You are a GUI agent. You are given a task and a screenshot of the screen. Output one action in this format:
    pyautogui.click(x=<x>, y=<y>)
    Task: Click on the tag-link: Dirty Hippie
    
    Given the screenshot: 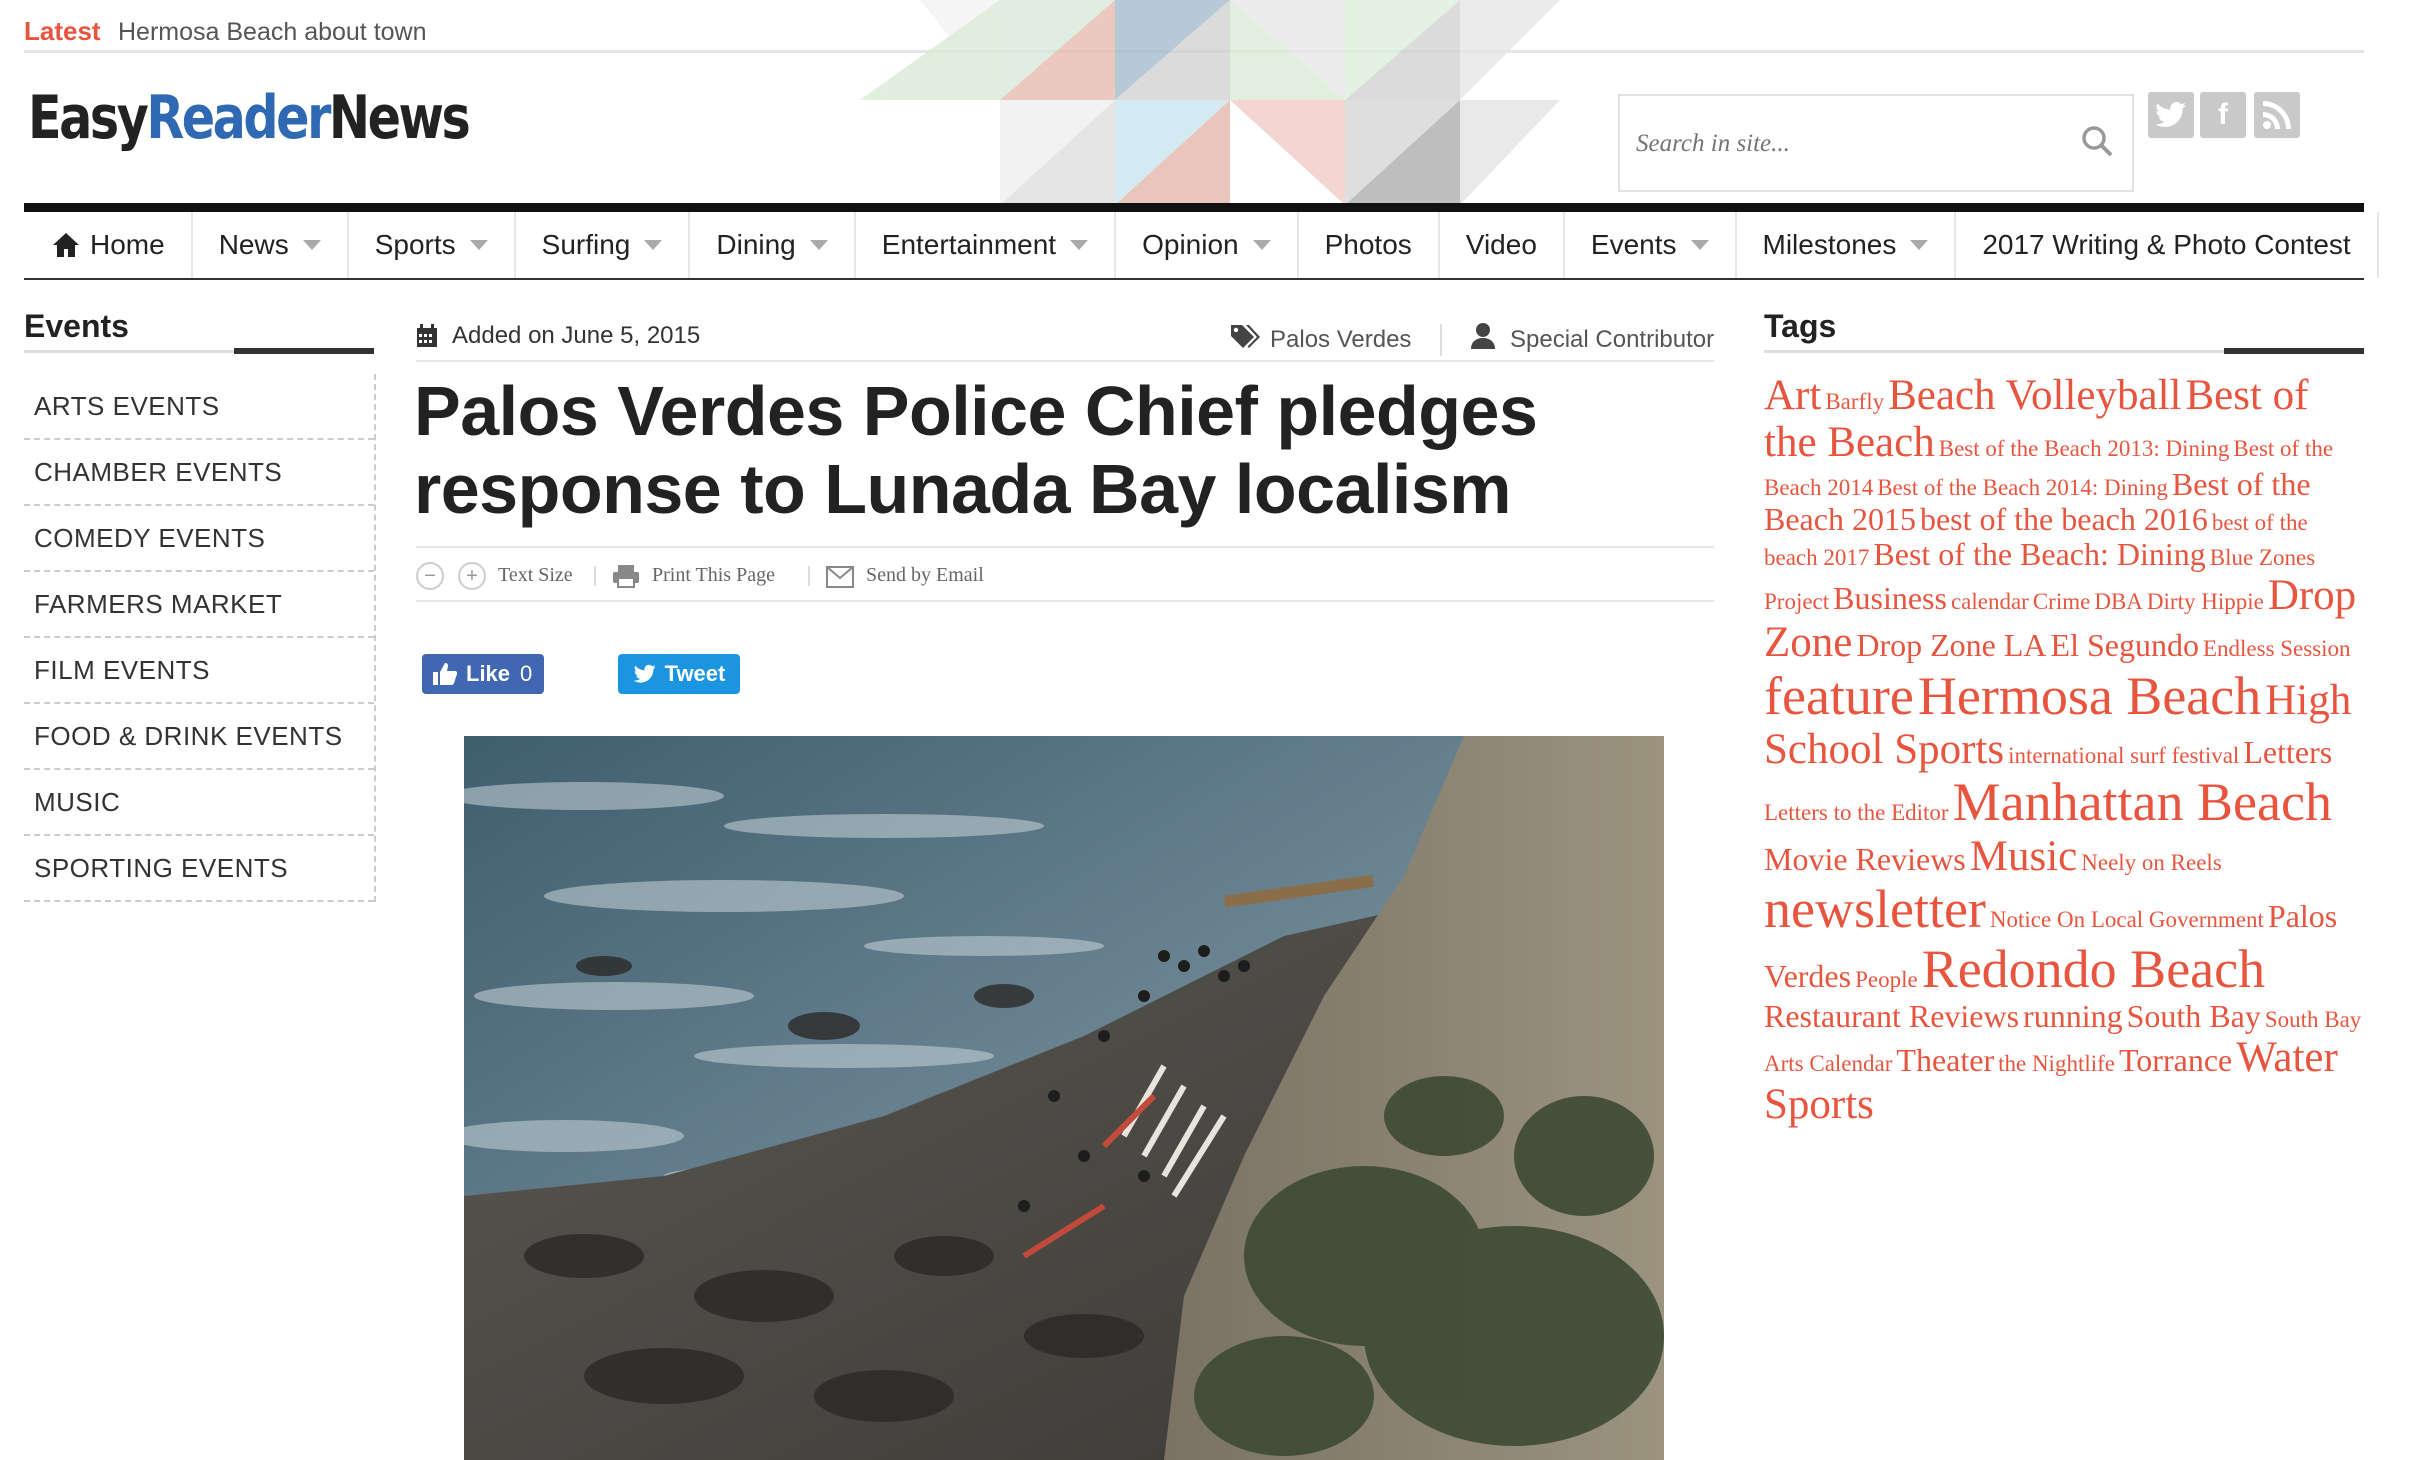 What is the action you would take?
    pyautogui.click(x=2205, y=601)
    